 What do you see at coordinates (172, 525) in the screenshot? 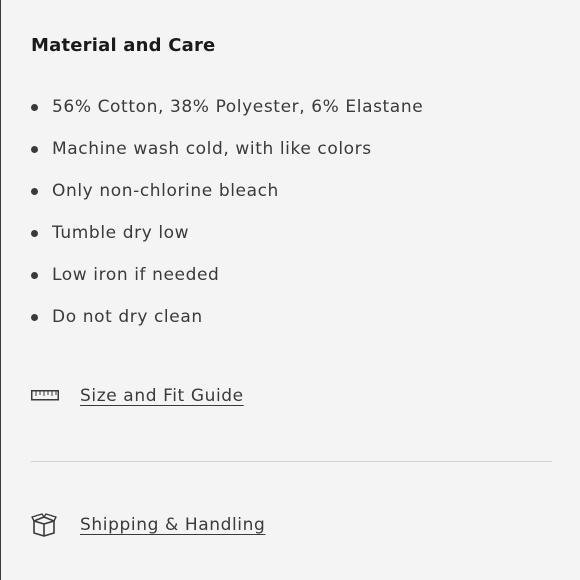
I see `shipping-handling-label: Shipping & Handling` at bounding box center [172, 525].